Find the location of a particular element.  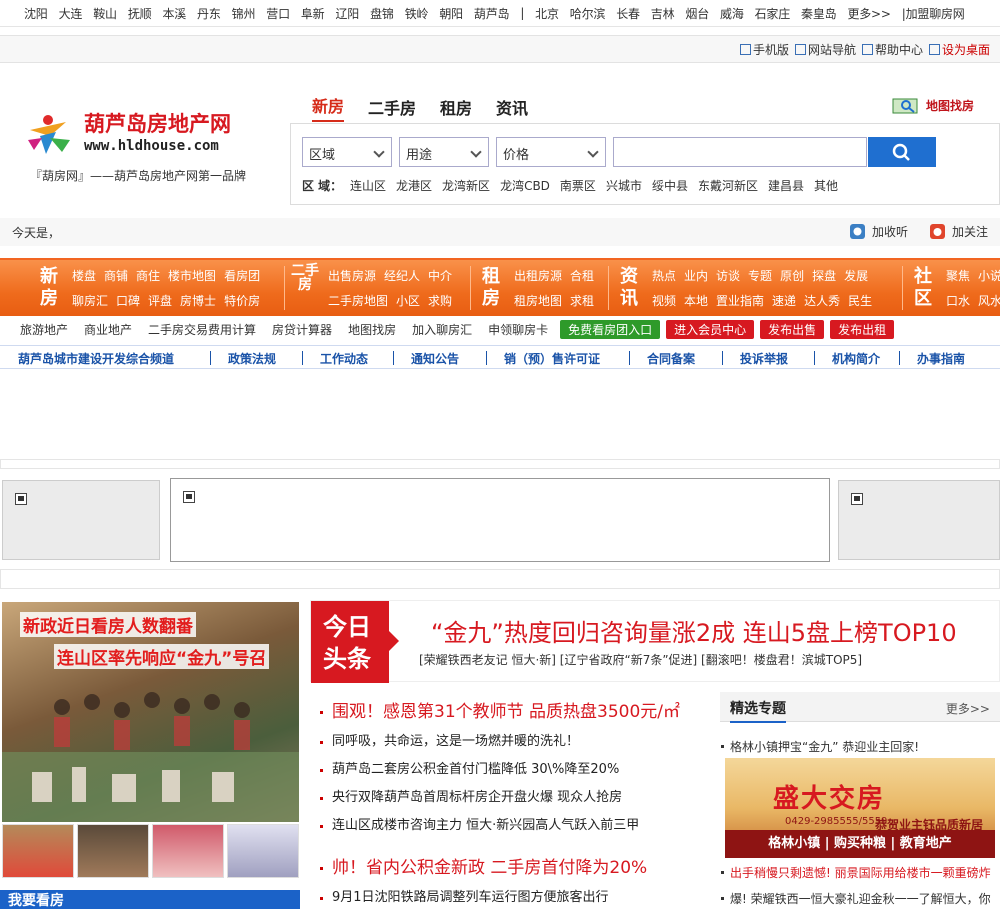

city-link: 营口 is located at coordinates (278, 13).